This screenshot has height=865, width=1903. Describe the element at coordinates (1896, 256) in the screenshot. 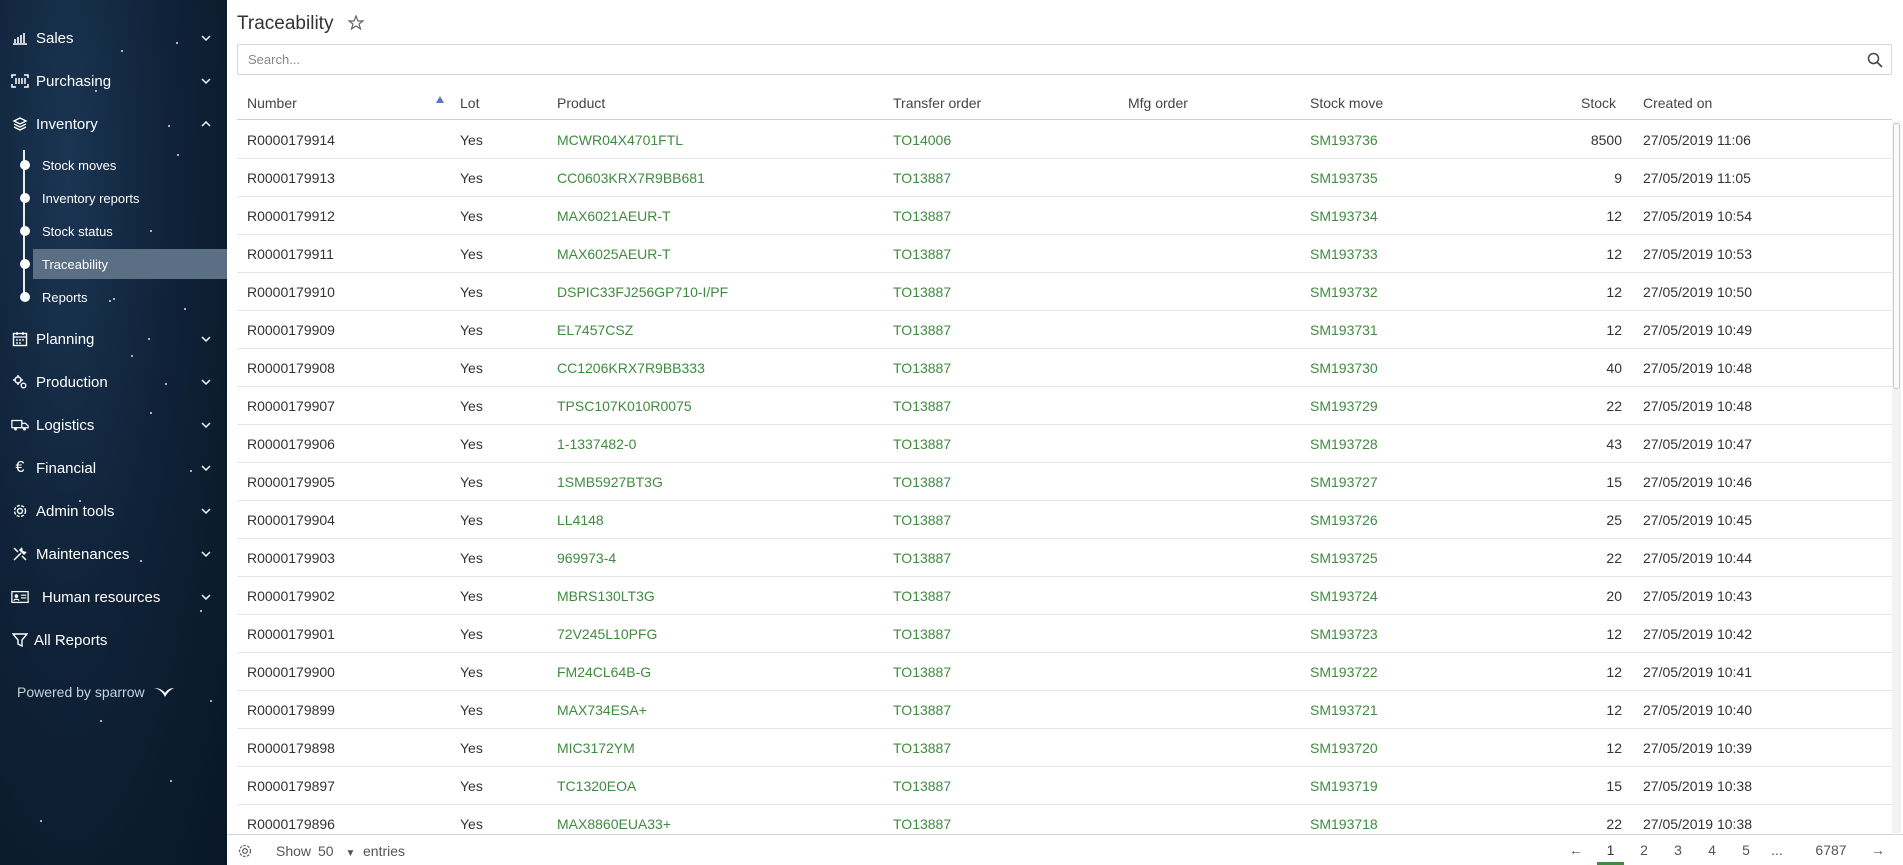

I see `scrollbar-thumb` at that location.